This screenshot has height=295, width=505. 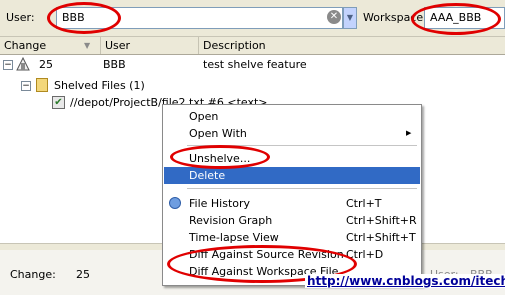 What do you see at coordinates (292, 220) in the screenshot?
I see `menu-item-revision-graph: Revision Graph Ctrl+Shift+R` at bounding box center [292, 220].